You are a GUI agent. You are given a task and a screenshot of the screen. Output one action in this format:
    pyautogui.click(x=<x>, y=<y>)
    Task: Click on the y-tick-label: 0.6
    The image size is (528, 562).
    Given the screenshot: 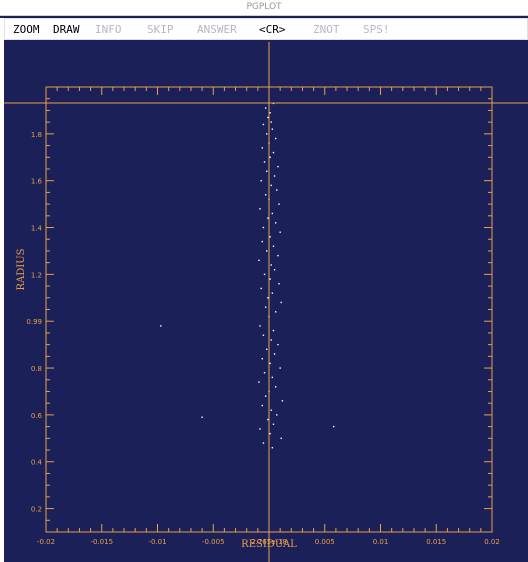 What is the action you would take?
    pyautogui.click(x=37, y=416)
    